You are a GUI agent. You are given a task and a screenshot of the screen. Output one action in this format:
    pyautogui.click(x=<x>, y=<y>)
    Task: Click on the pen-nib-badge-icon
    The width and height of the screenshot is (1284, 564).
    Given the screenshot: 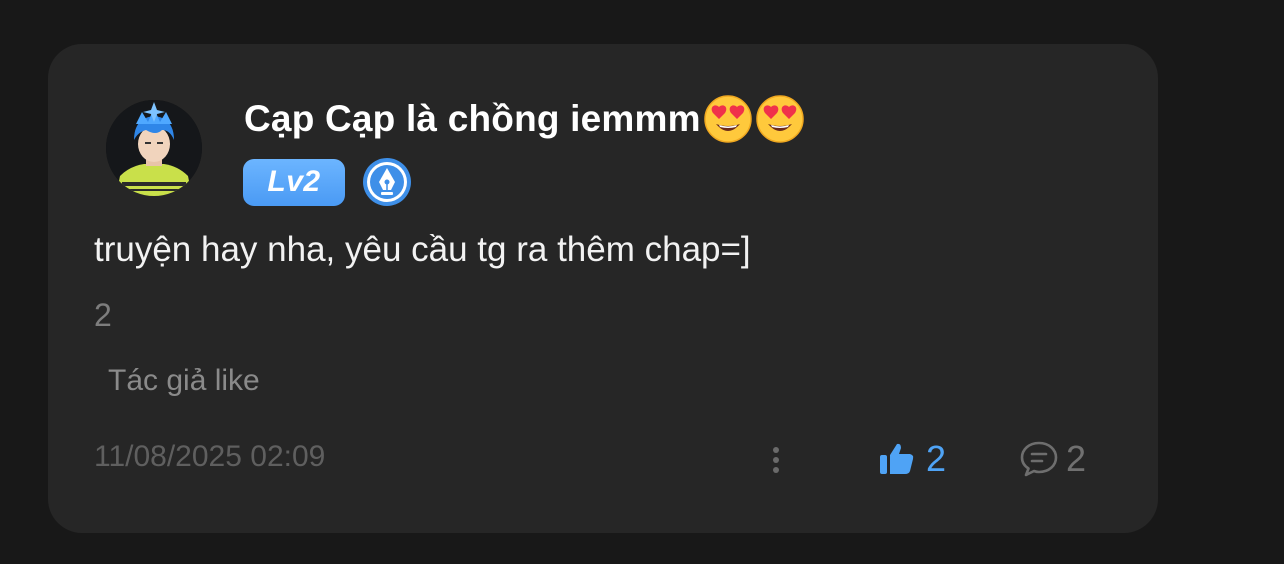 What is the action you would take?
    pyautogui.click(x=387, y=182)
    